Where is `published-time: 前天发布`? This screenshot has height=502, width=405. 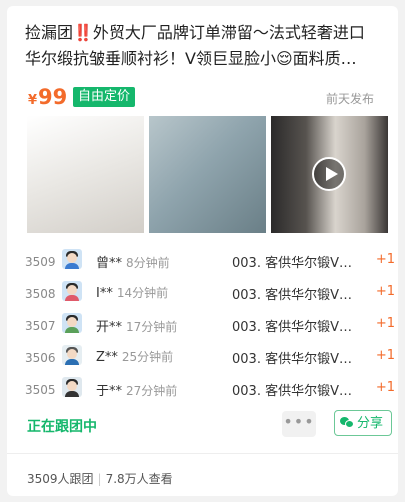
published-time: 前天发布 is located at coordinates (349, 99).